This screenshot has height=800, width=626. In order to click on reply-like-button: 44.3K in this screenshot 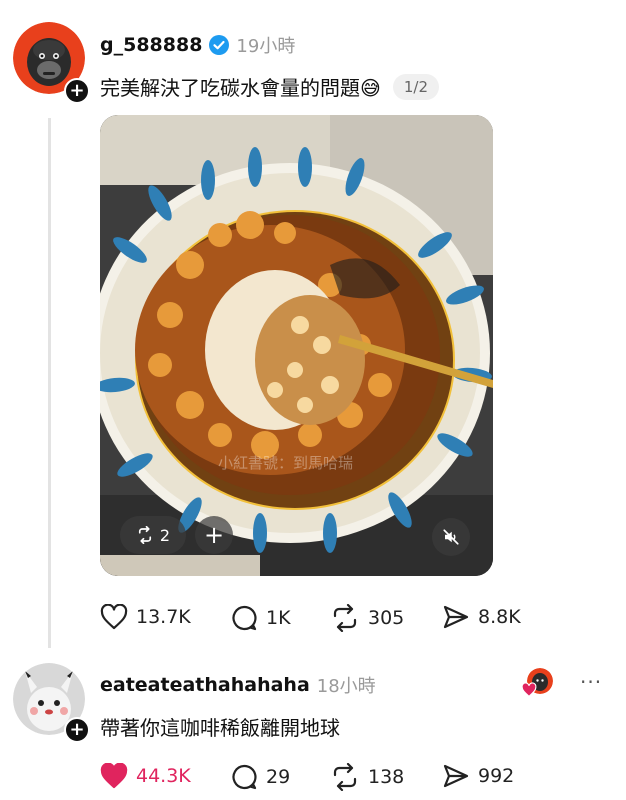, I will do `click(145, 776)`.